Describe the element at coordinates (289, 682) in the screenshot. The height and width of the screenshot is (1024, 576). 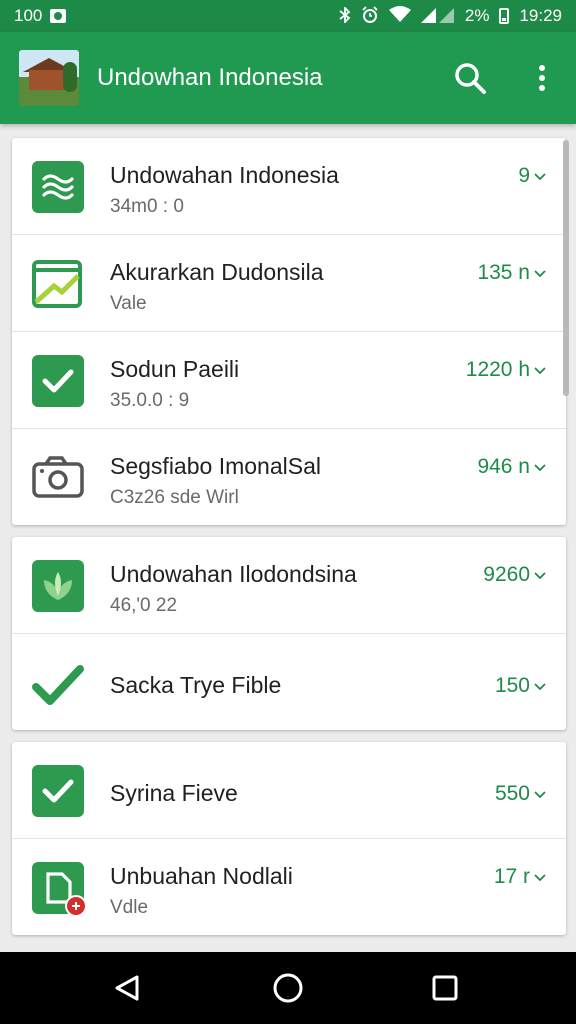
I see `list-item: Sacka Trye Fible 150` at that location.